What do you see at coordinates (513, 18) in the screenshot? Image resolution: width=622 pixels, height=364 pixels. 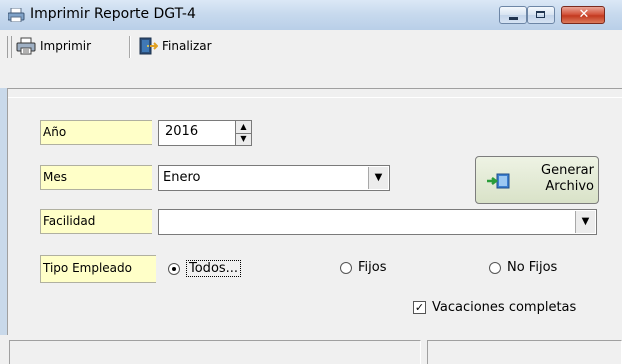 I see `minimize-icon` at bounding box center [513, 18].